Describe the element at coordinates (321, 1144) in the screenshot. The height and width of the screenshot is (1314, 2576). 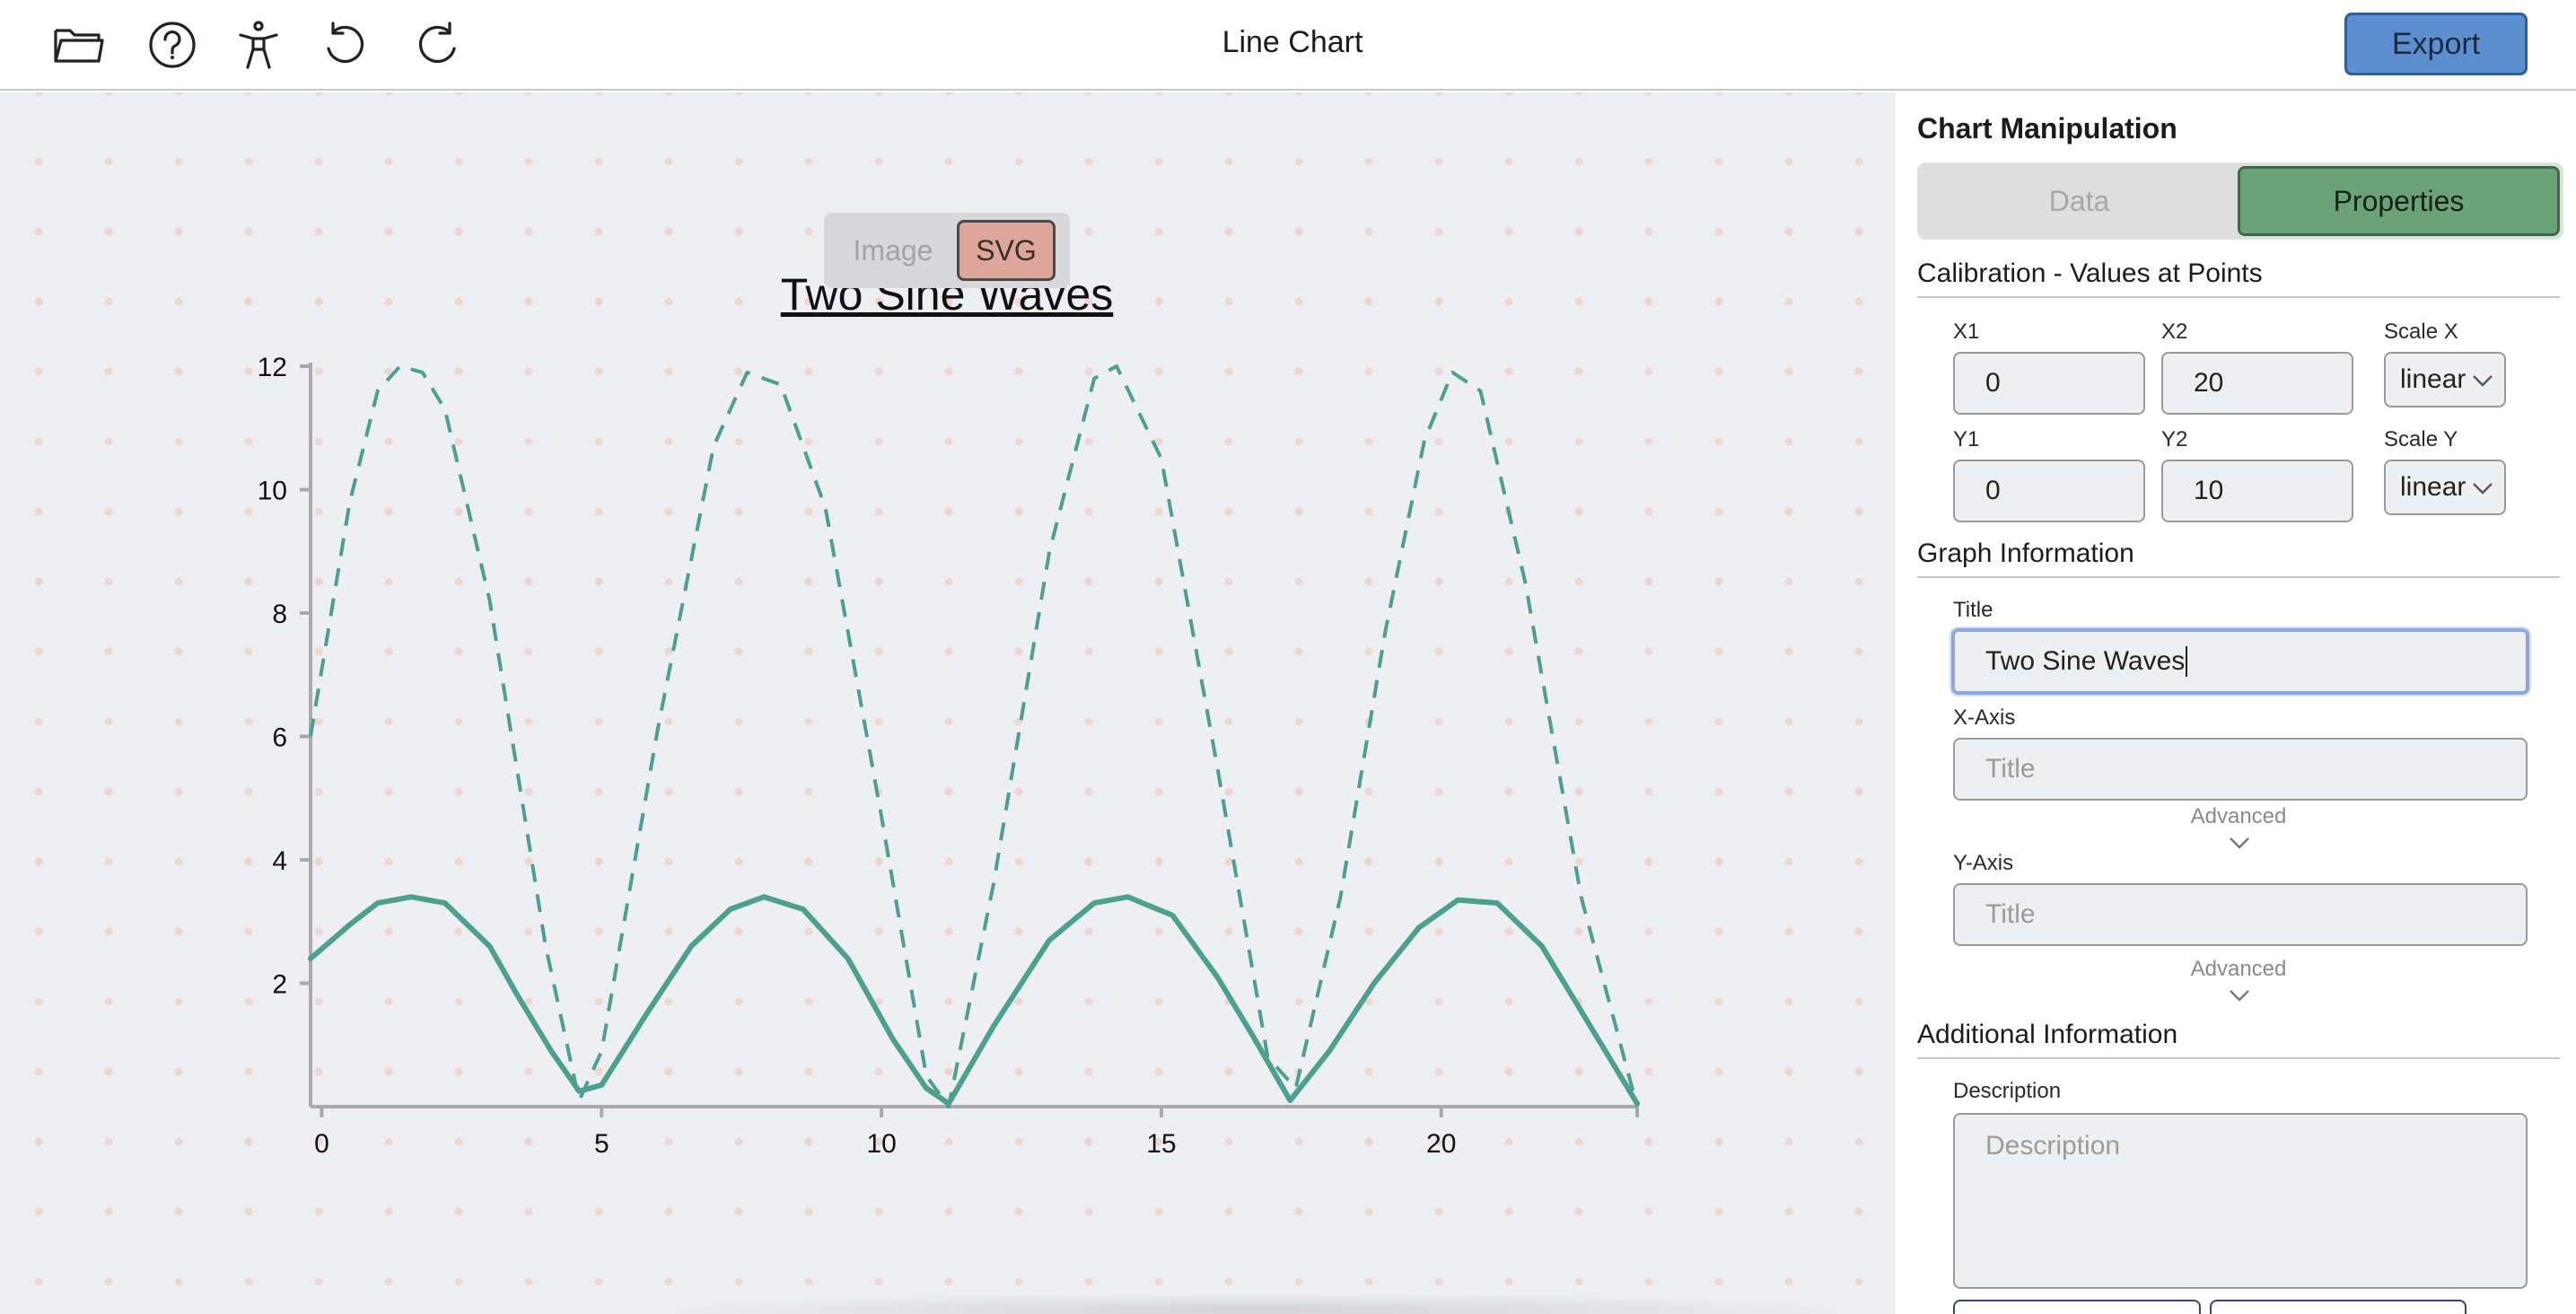
I see `x-tick-label: 0` at that location.